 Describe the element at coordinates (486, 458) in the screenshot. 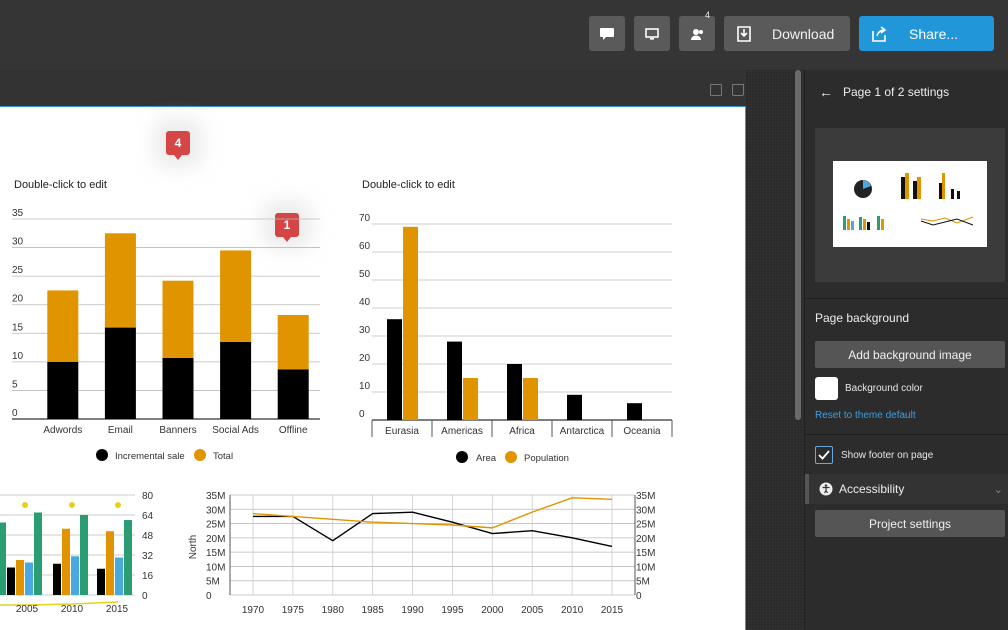

I see `legend-label: Area` at that location.